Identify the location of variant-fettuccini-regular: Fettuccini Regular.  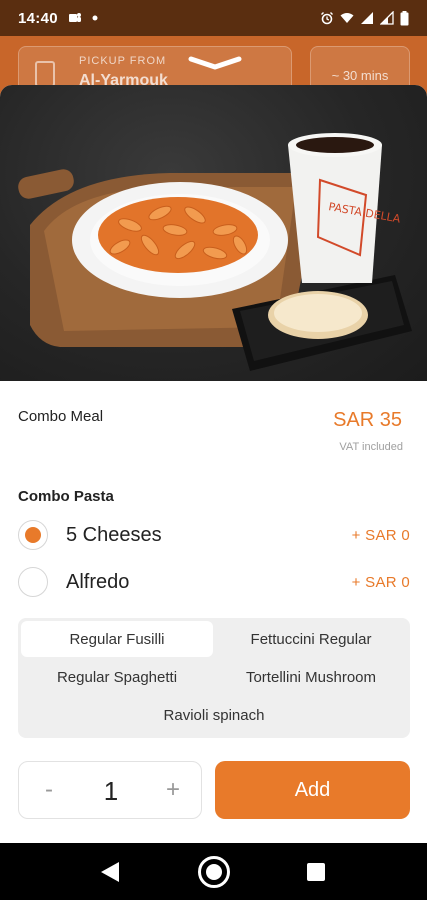
(311, 639).